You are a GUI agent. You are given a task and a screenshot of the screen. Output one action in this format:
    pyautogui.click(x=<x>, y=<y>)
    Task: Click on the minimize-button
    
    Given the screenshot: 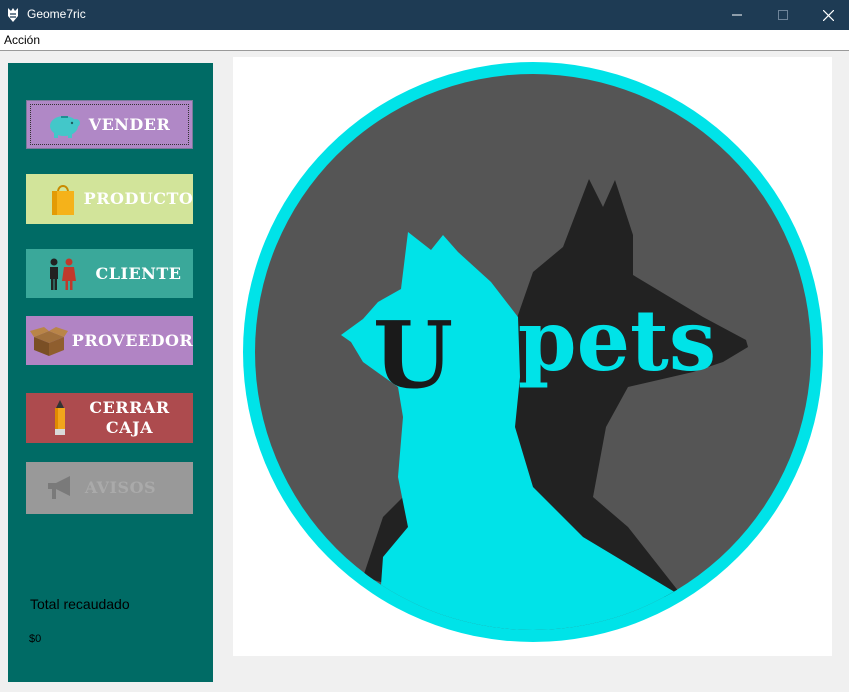 What is the action you would take?
    pyautogui.click(x=737, y=15)
    